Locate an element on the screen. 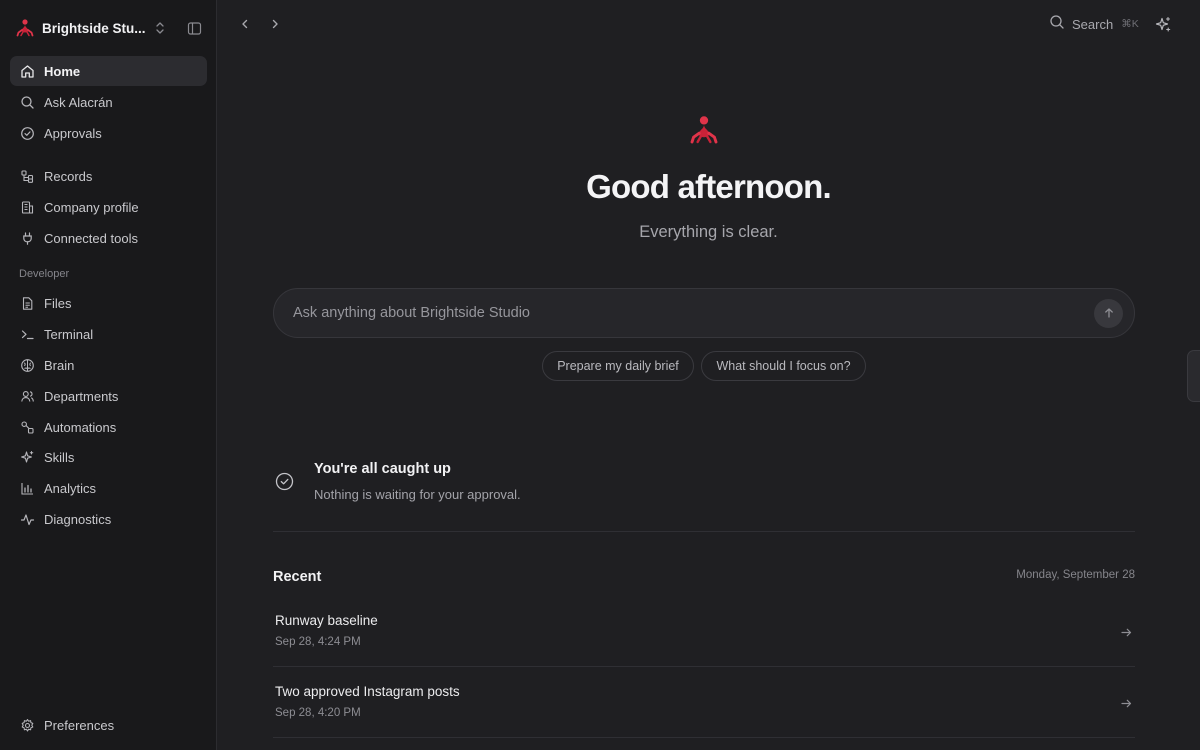  back-chevron-icon is located at coordinates (245, 24).